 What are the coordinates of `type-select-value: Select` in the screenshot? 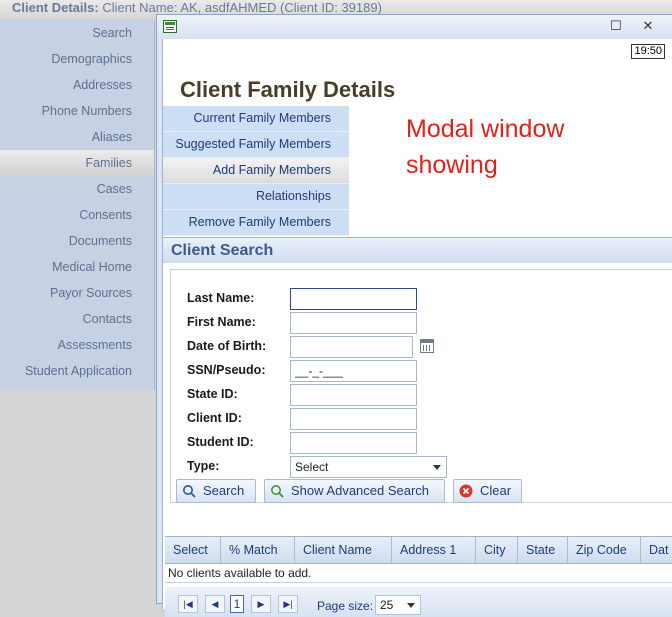 It's located at (312, 467).